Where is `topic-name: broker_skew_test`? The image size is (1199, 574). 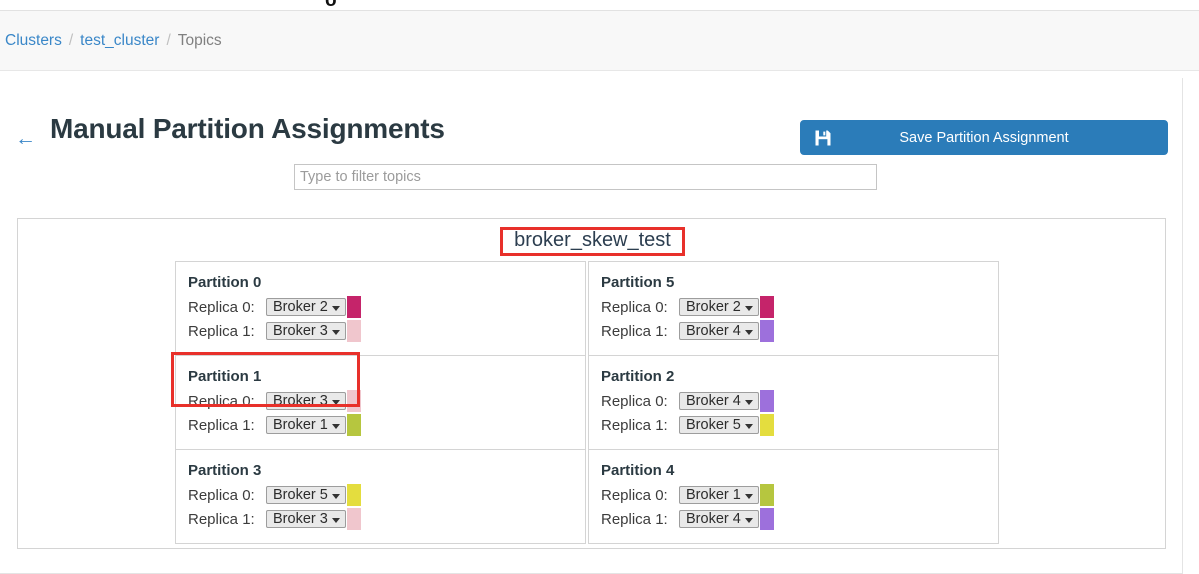
topic-name: broker_skew_test is located at coordinates (592, 241).